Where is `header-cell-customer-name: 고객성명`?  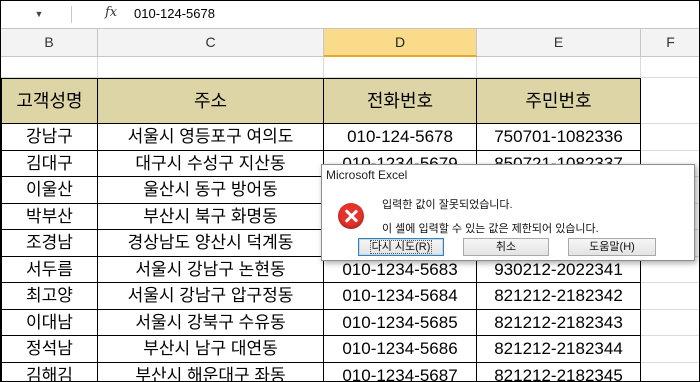
header-cell-customer-name: 고객성명 is located at coordinates (49, 101).